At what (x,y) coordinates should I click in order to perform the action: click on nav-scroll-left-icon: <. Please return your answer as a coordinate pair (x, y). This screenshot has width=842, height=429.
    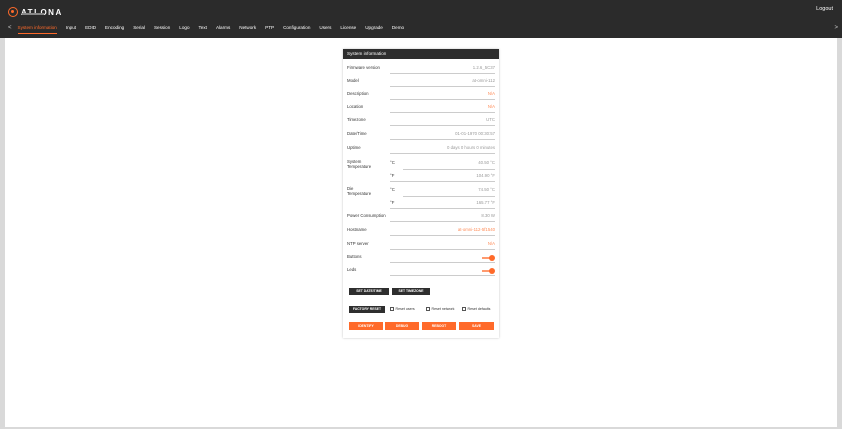
    Looking at the image, I should click on (9, 28).